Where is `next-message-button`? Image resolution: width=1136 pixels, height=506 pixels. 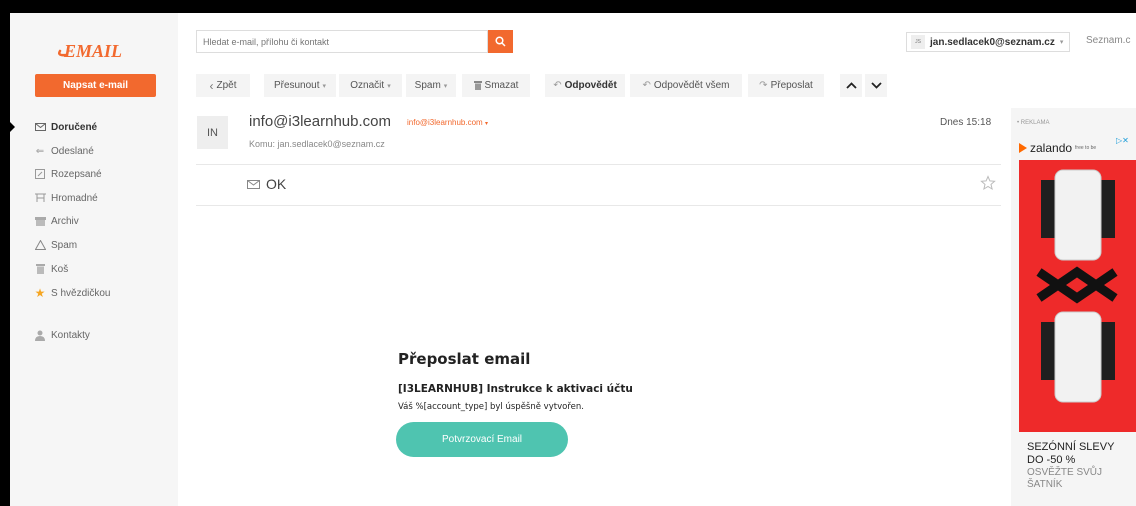
next-message-button is located at coordinates (876, 85).